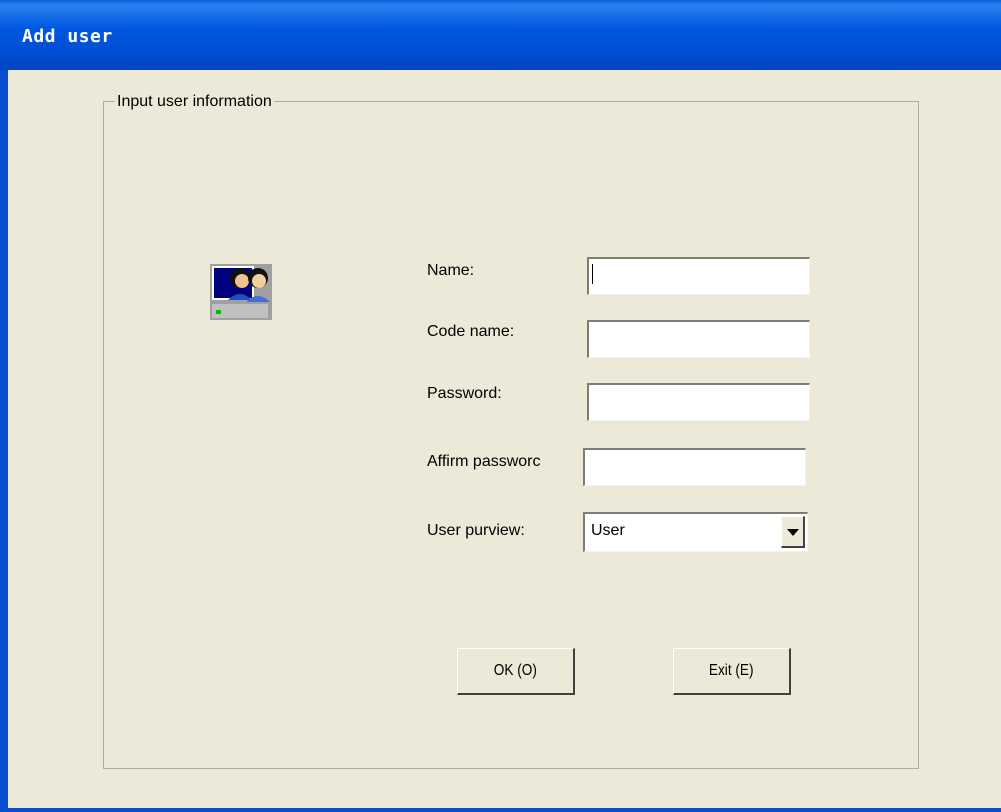  I want to click on window-frame-bottom, so click(500, 810).